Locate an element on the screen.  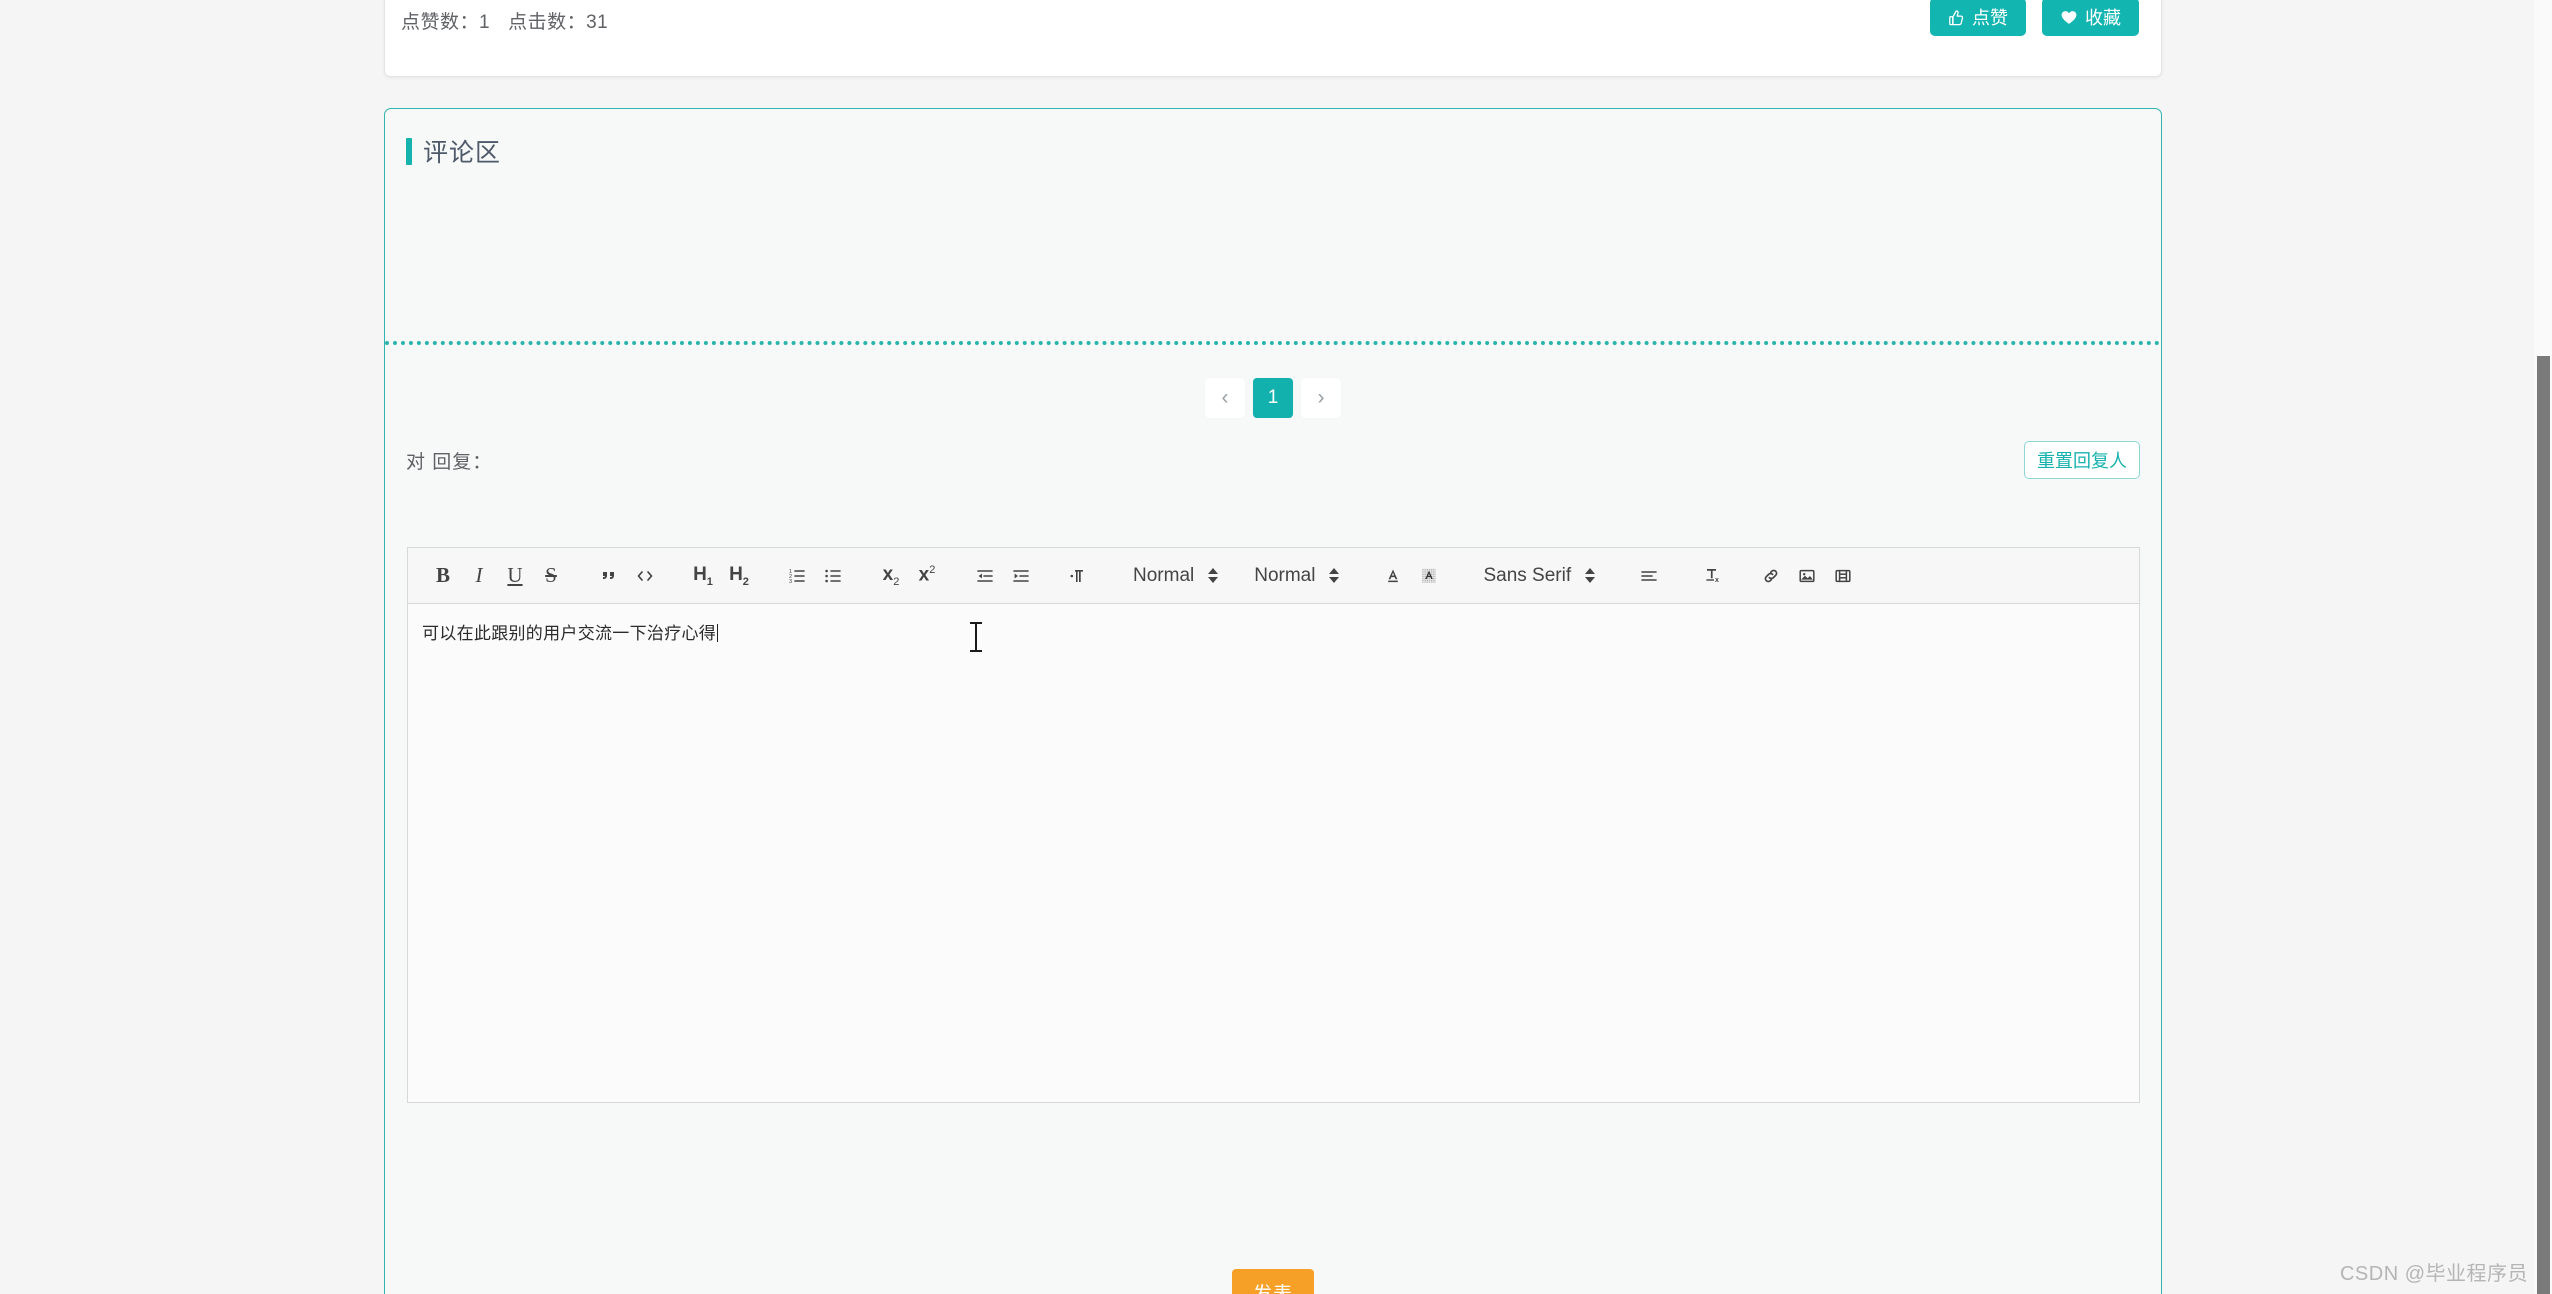
like-button: 点赞 is located at coordinates (1978, 18).